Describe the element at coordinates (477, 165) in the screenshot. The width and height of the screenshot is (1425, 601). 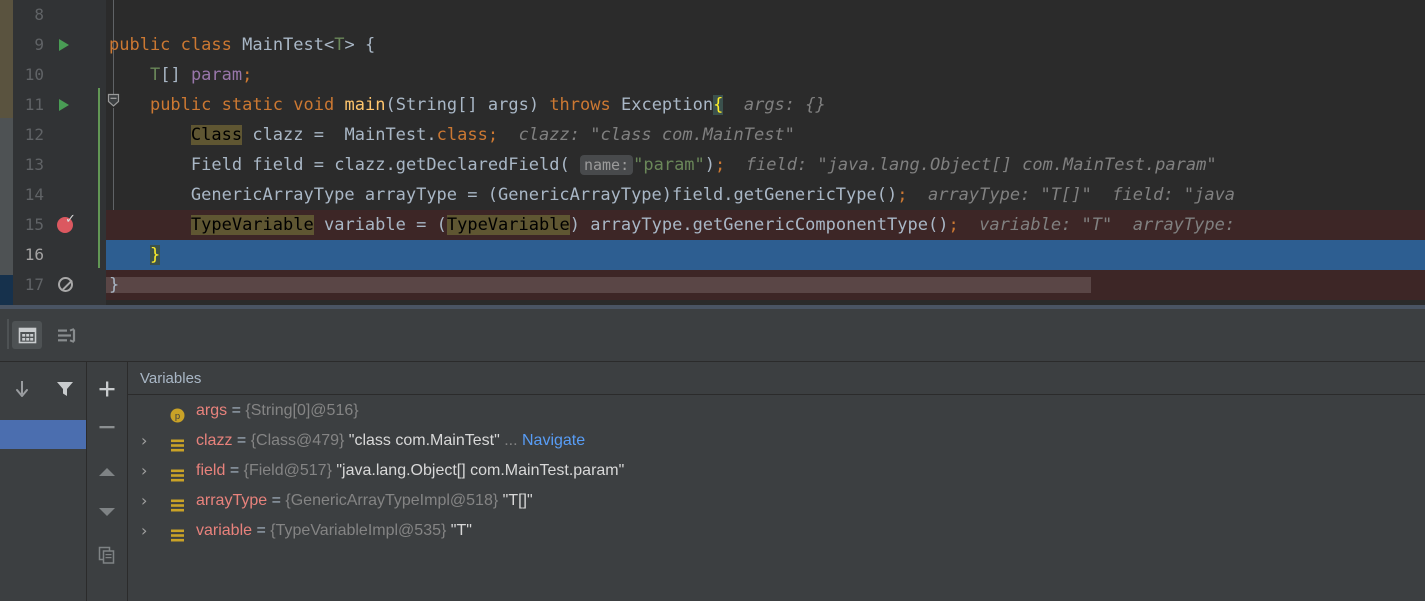
I see `token-method-call: getDeclaredField` at that location.